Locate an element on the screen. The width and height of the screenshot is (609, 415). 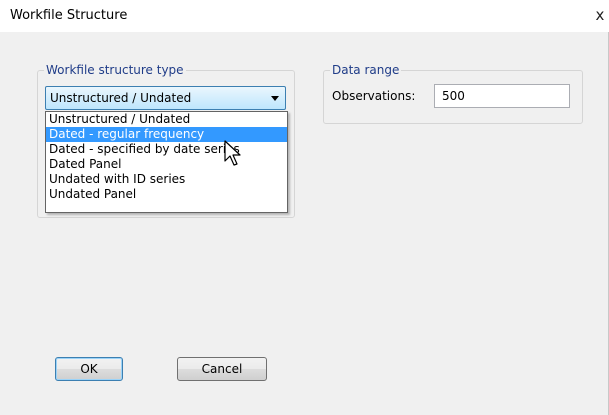
ok-button: OK is located at coordinates (89, 369).